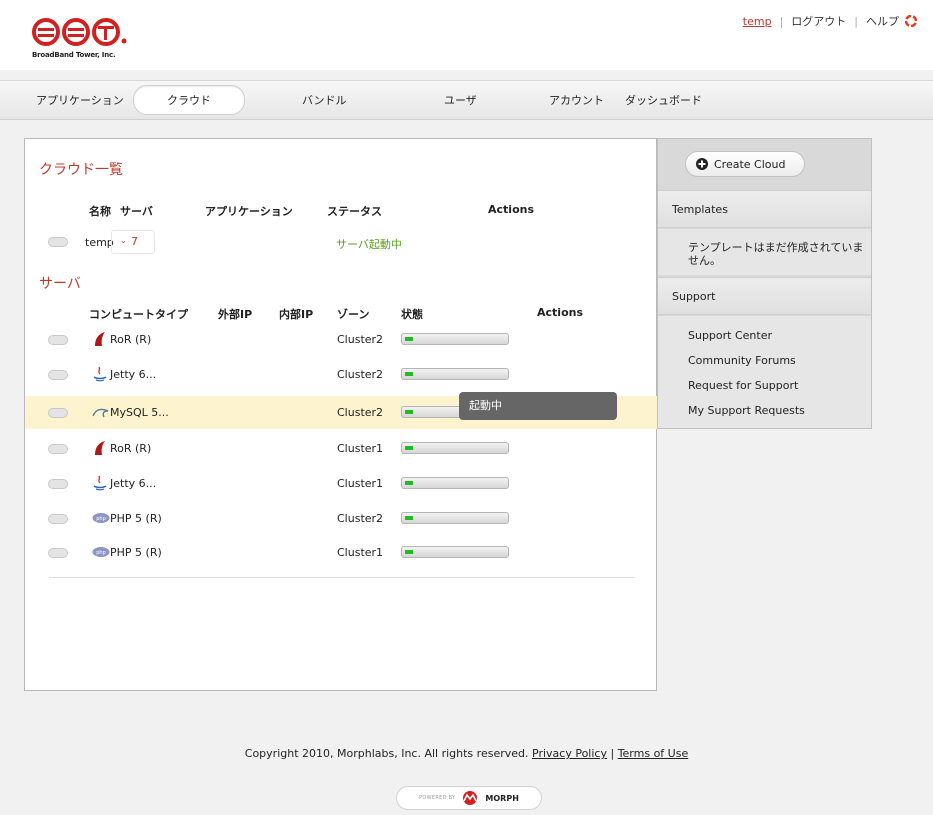  I want to click on nav-cloud: クラウド, so click(189, 100).